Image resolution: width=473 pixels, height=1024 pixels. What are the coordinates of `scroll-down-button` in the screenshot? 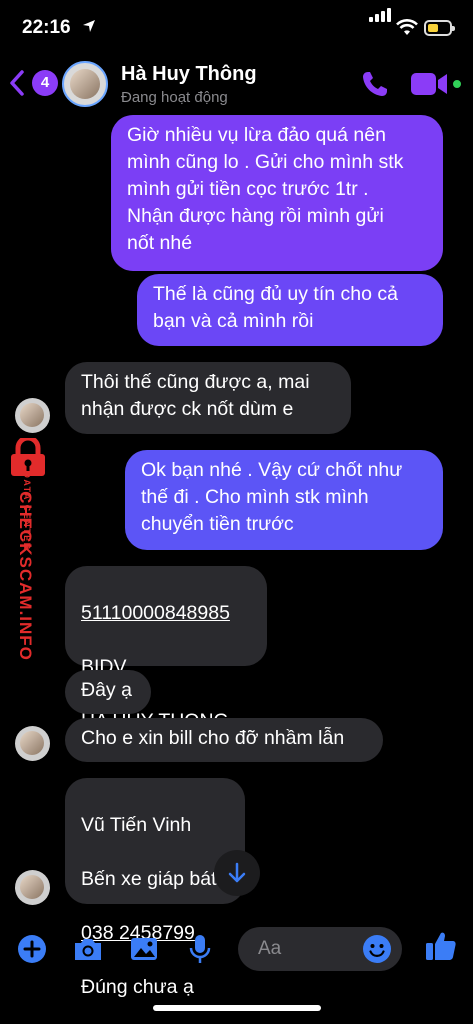 It's located at (237, 873).